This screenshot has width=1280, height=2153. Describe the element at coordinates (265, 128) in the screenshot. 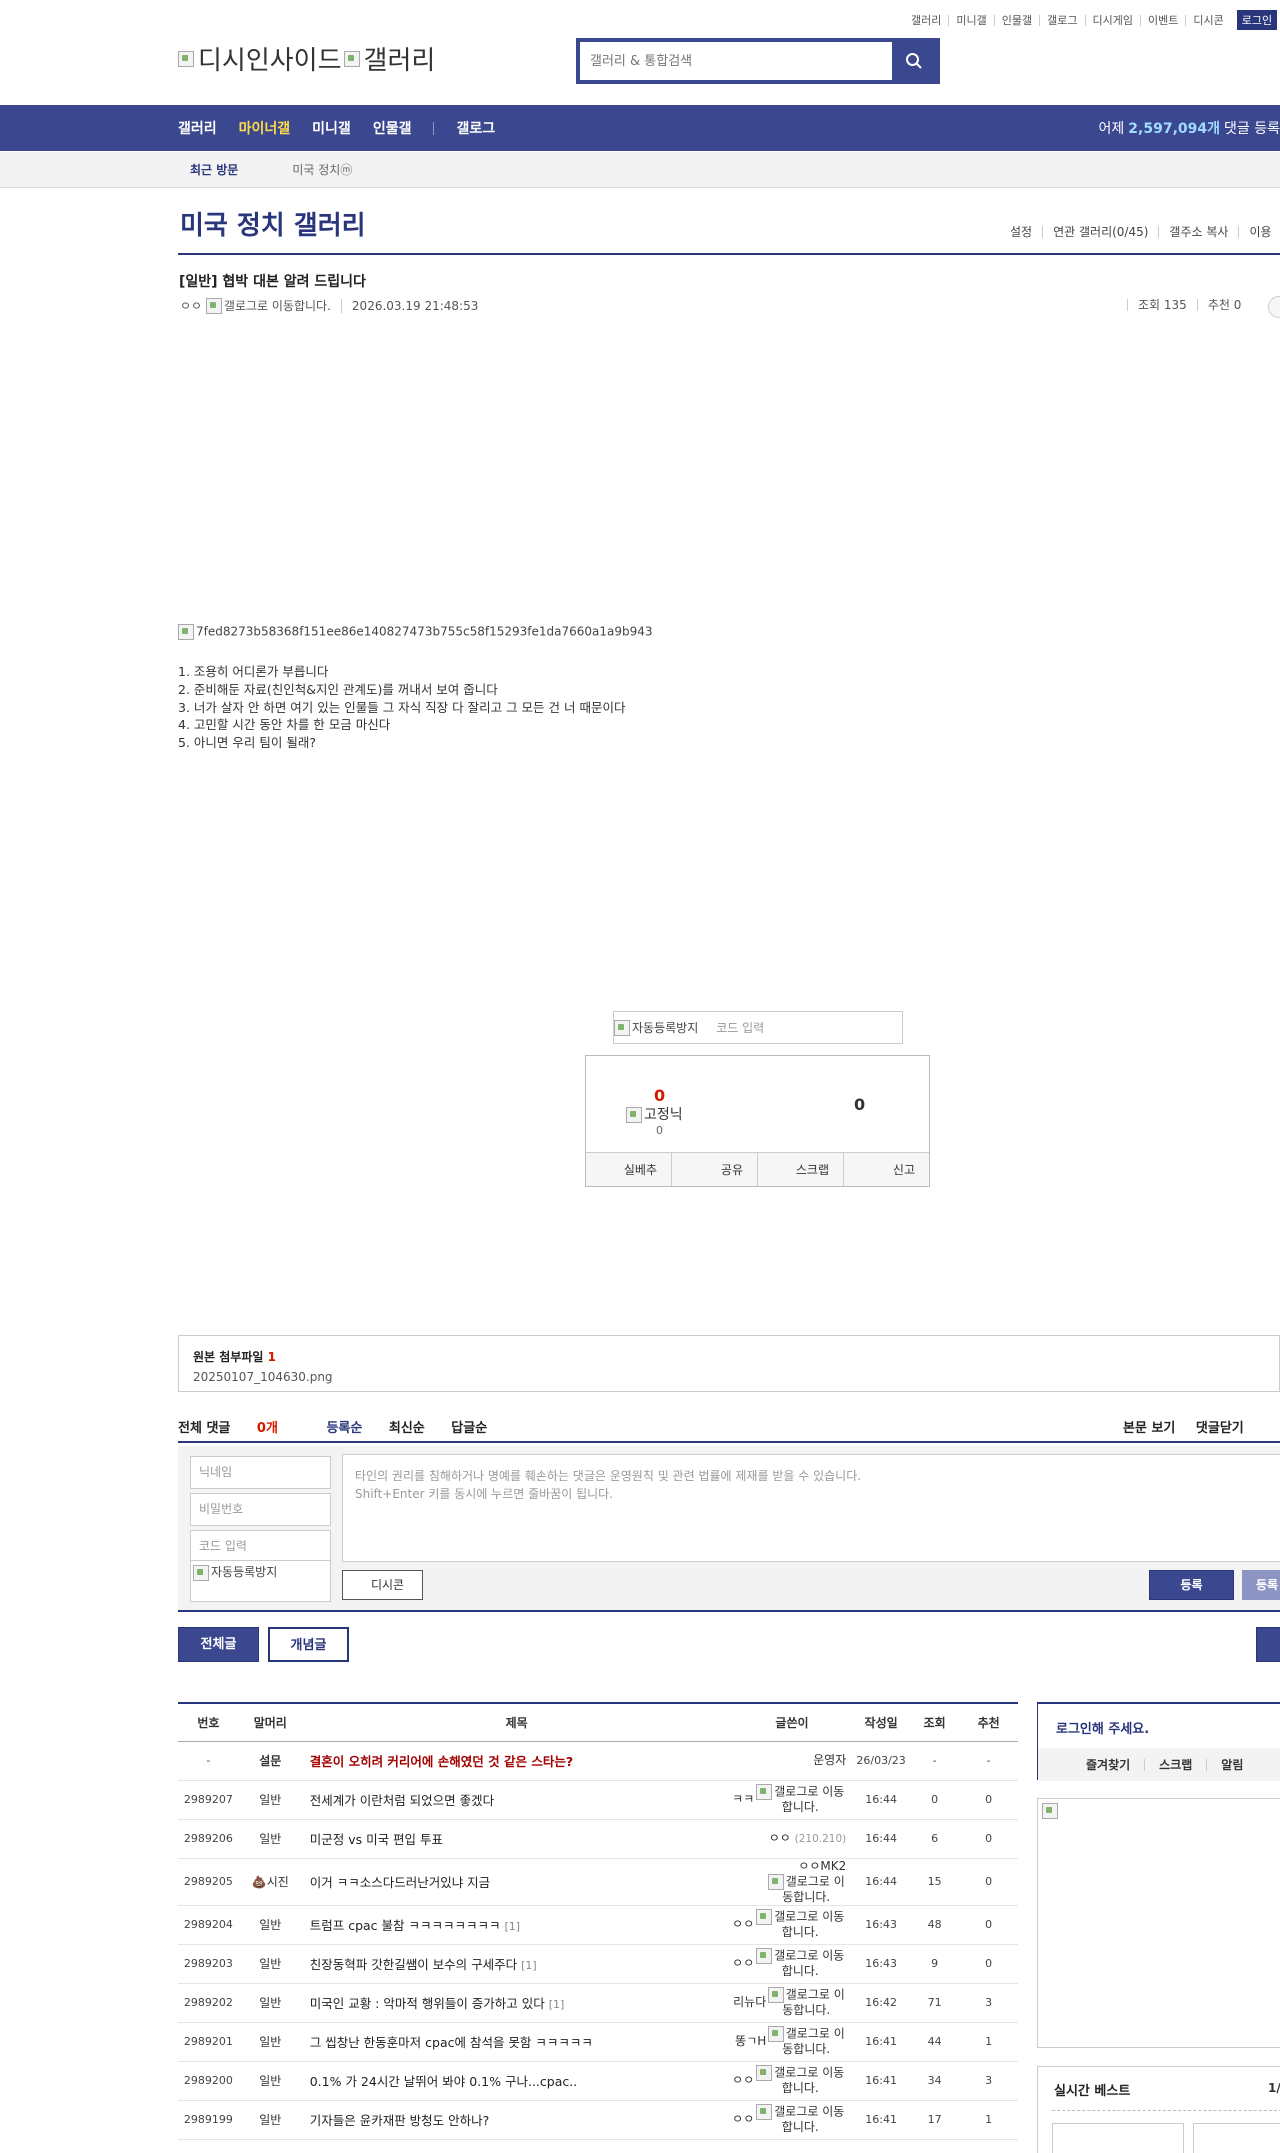

I see `nav-minor-gallery: 마이너갤` at that location.